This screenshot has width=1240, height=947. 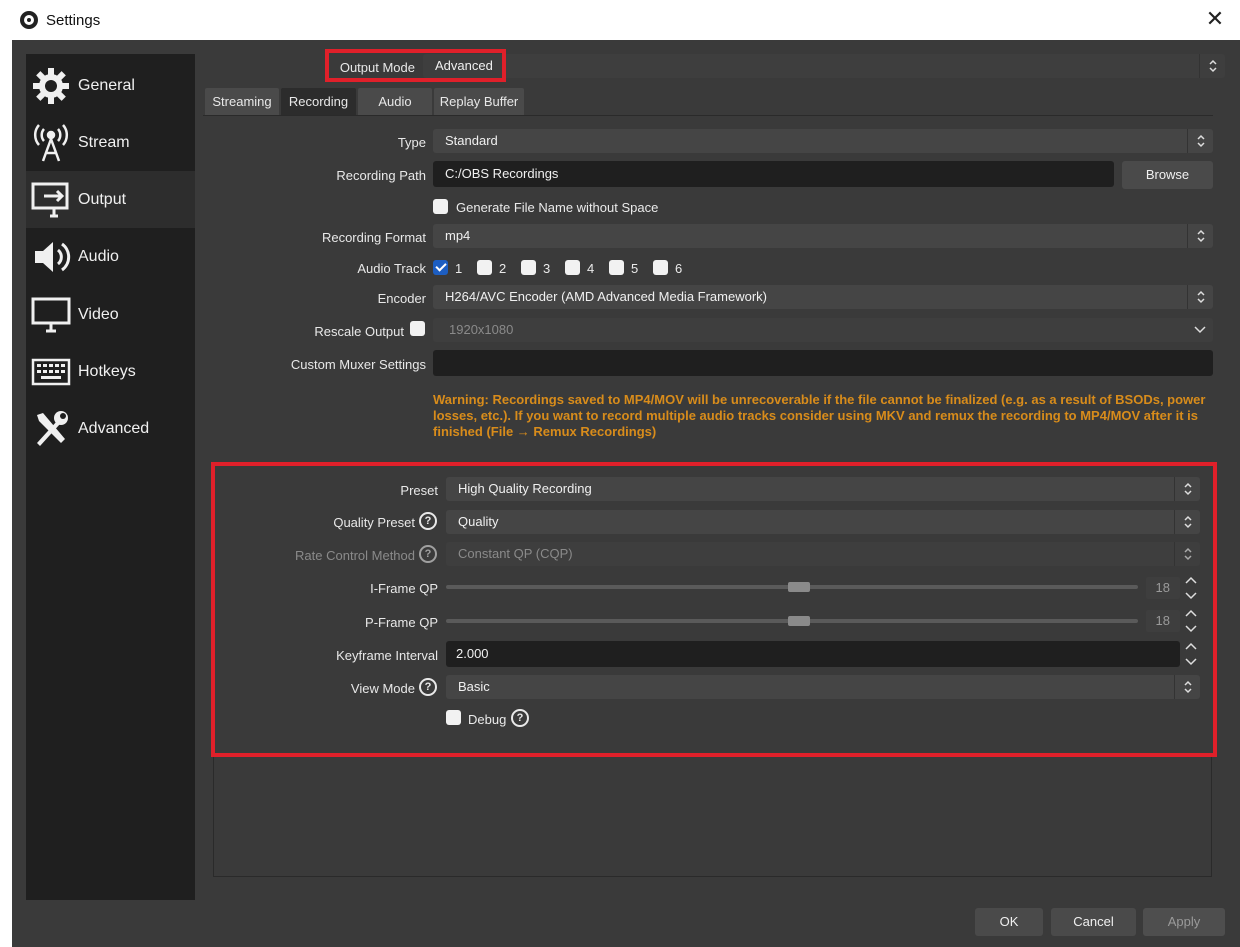 I want to click on iframe-qp-value: 18, so click(x=1163, y=588).